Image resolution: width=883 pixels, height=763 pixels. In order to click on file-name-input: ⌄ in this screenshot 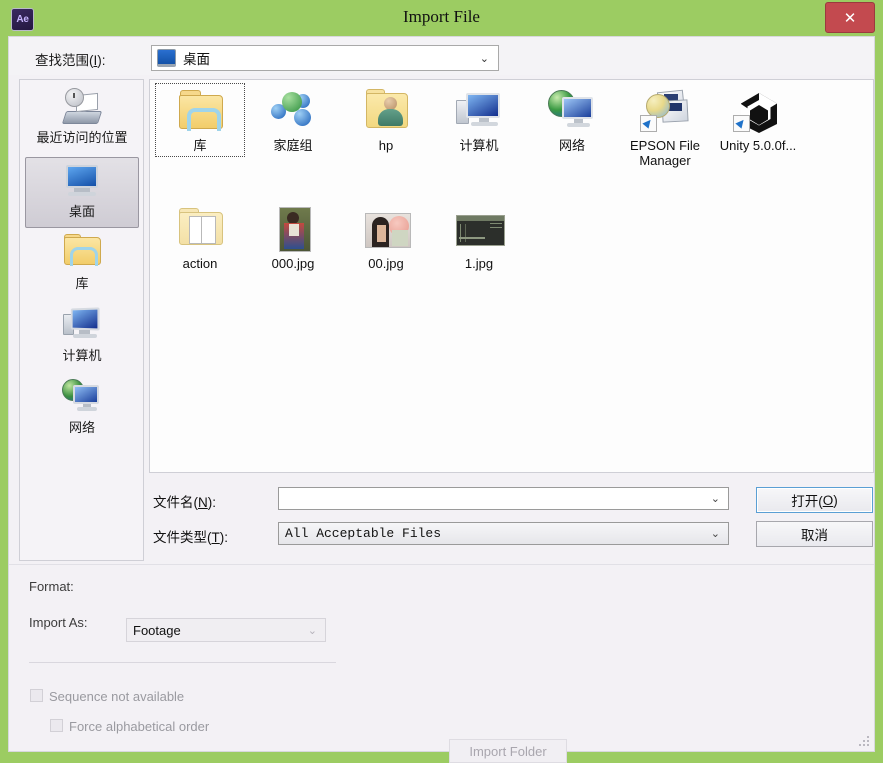, I will do `click(503, 498)`.